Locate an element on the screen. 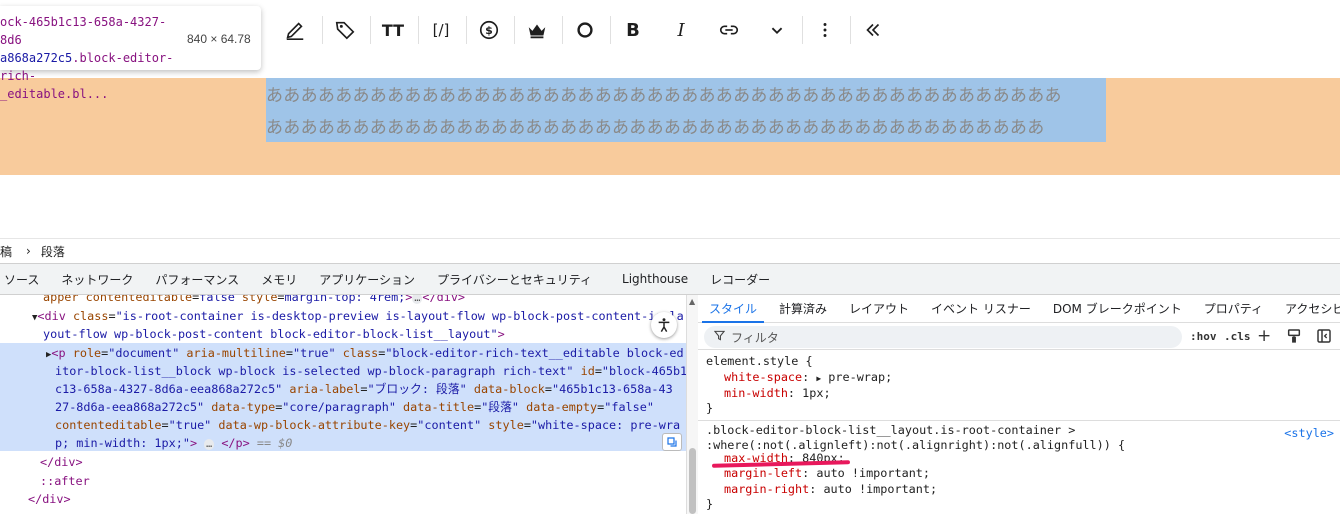 The image size is (1340, 514). copy-icon is located at coordinates (672, 442).